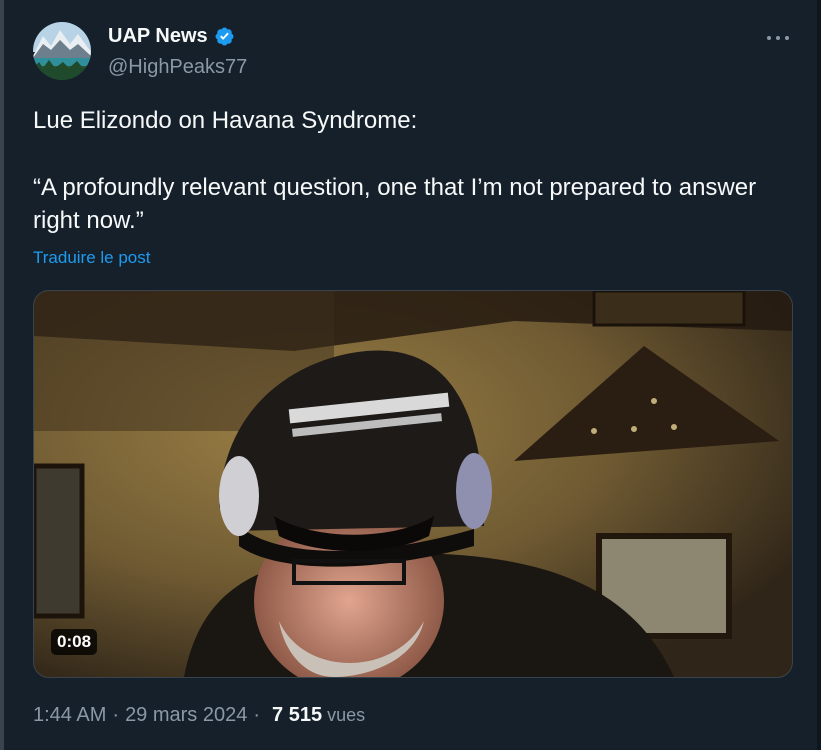  I want to click on post-line-gap, so click(403, 154).